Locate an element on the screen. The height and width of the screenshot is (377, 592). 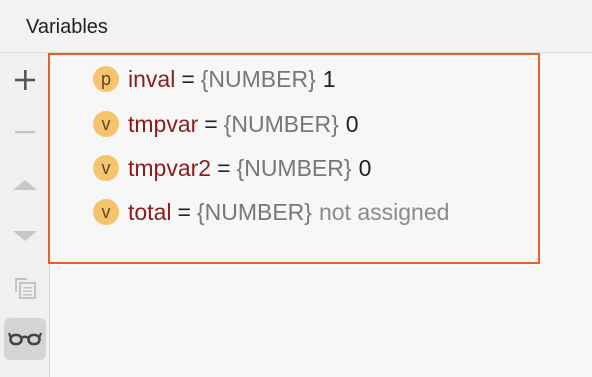
variables-header: Variables is located at coordinates (296, 26).